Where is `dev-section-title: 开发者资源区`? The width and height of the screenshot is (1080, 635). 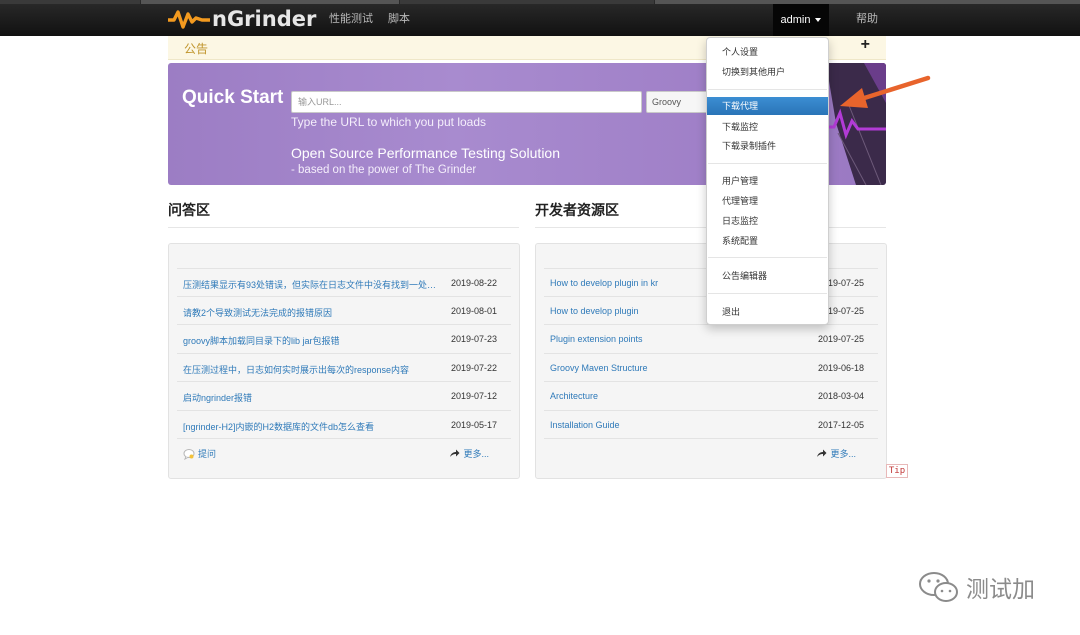
dev-section-title: 开发者资源区 is located at coordinates (577, 210).